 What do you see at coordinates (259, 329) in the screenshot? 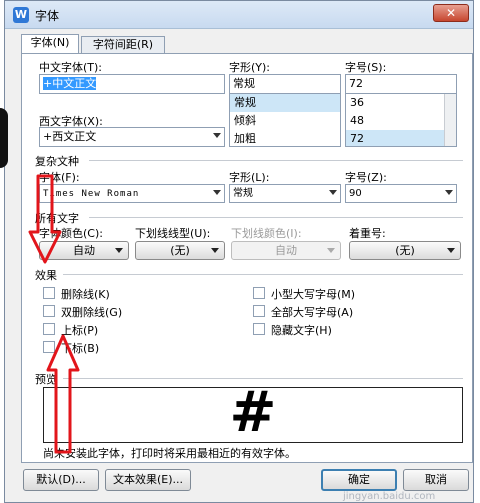
I see `hidden-text-checkbox` at bounding box center [259, 329].